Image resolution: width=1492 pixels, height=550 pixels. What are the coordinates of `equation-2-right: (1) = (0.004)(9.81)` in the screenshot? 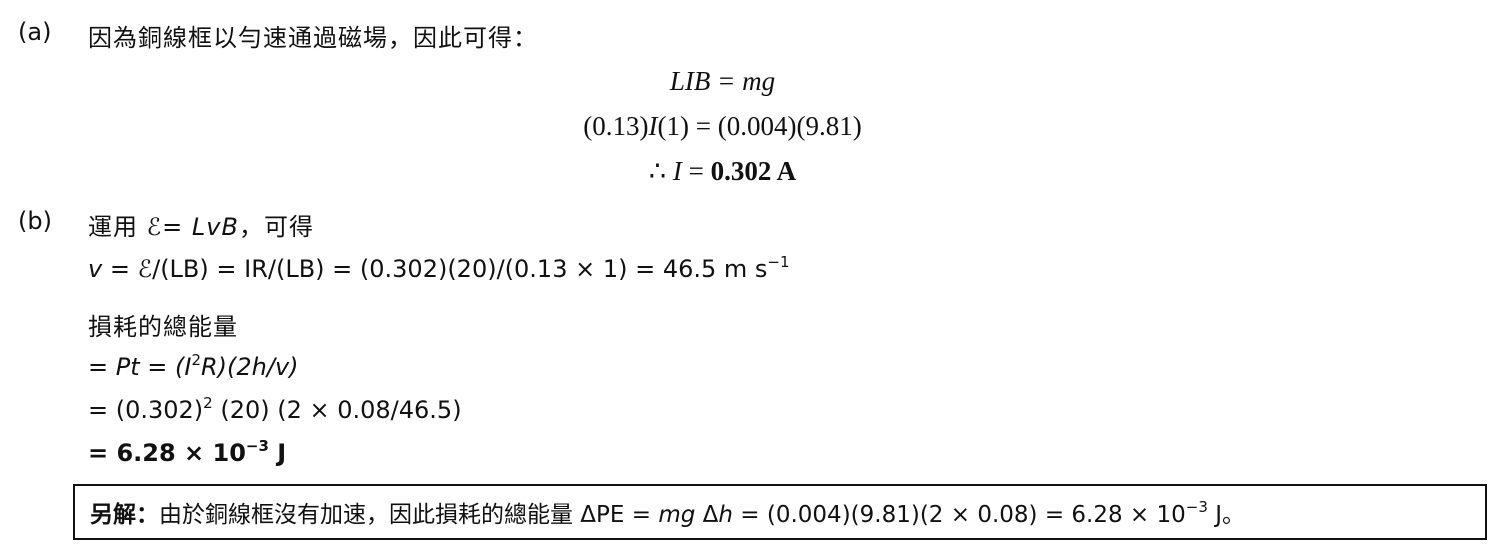 It's located at (759, 126).